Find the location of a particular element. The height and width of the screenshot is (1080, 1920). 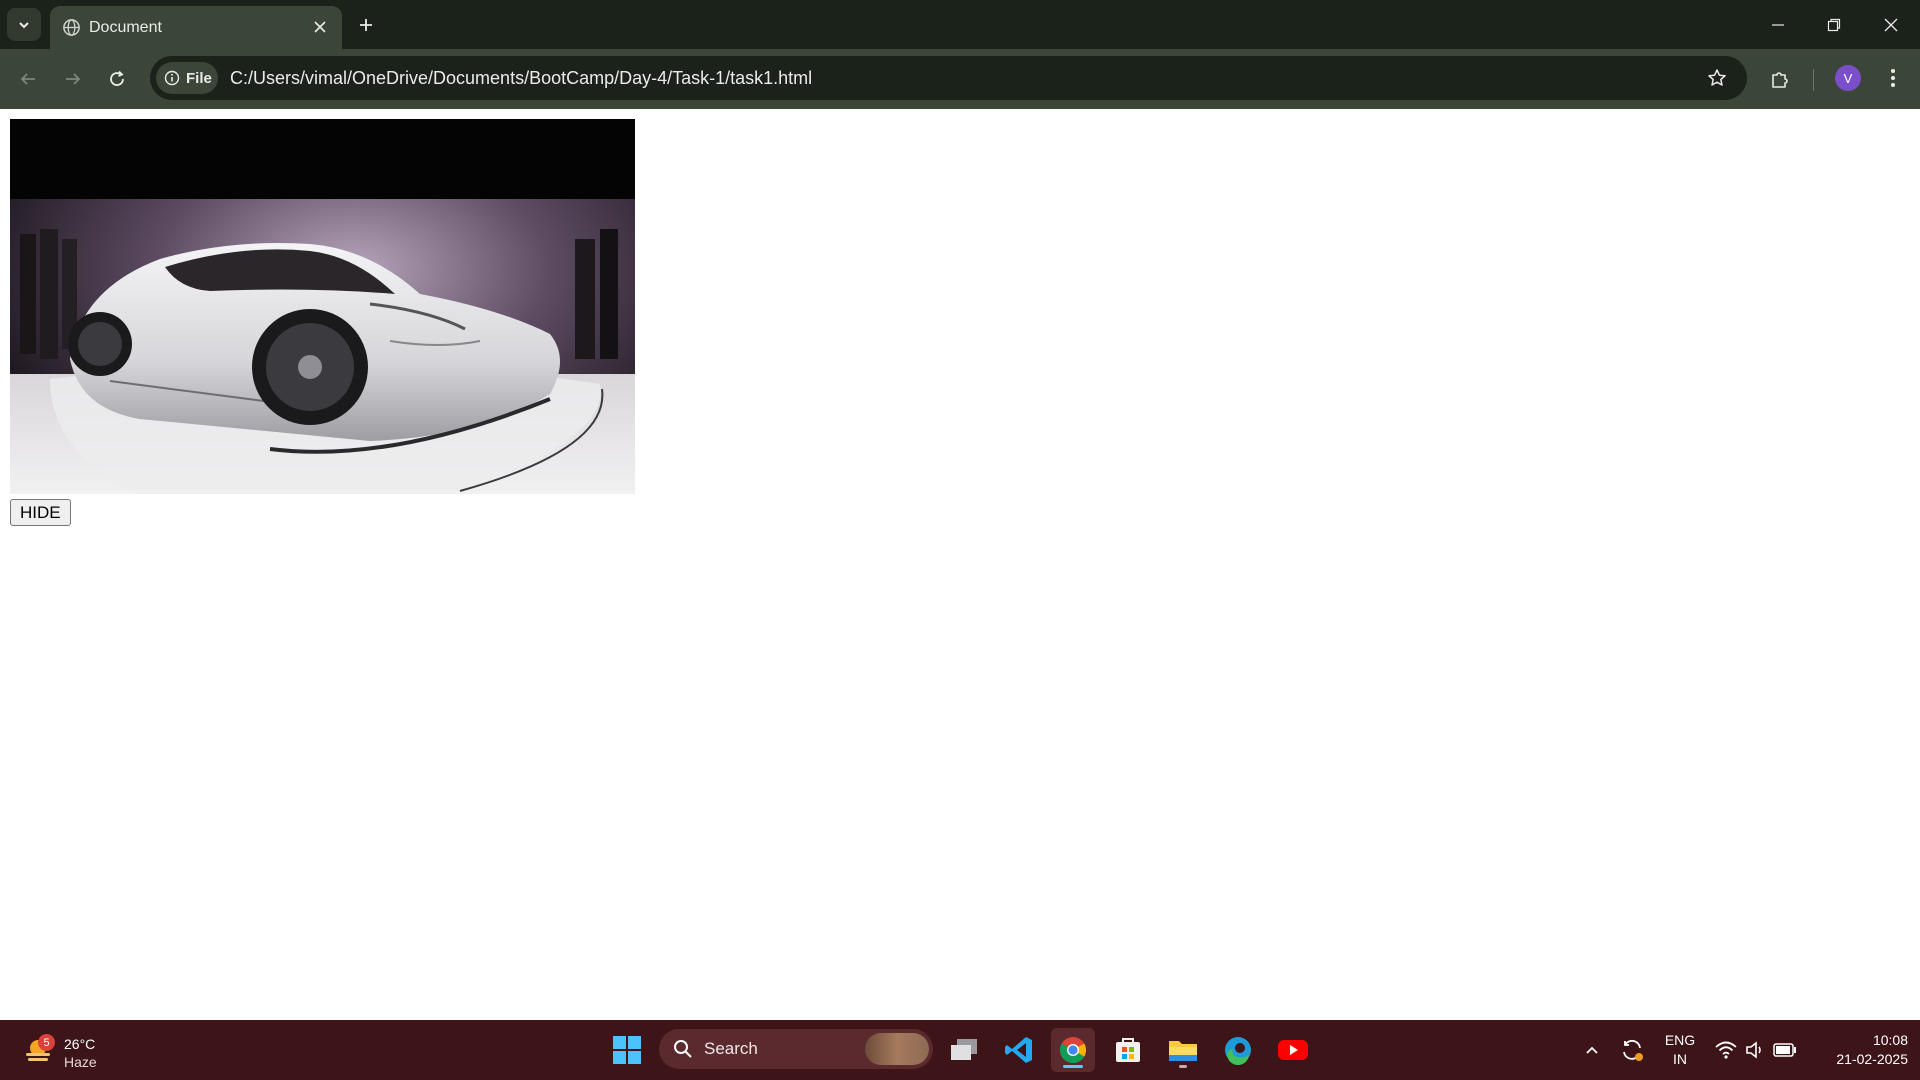

clock-date: 21-02-2025 is located at coordinates (1872, 1059).